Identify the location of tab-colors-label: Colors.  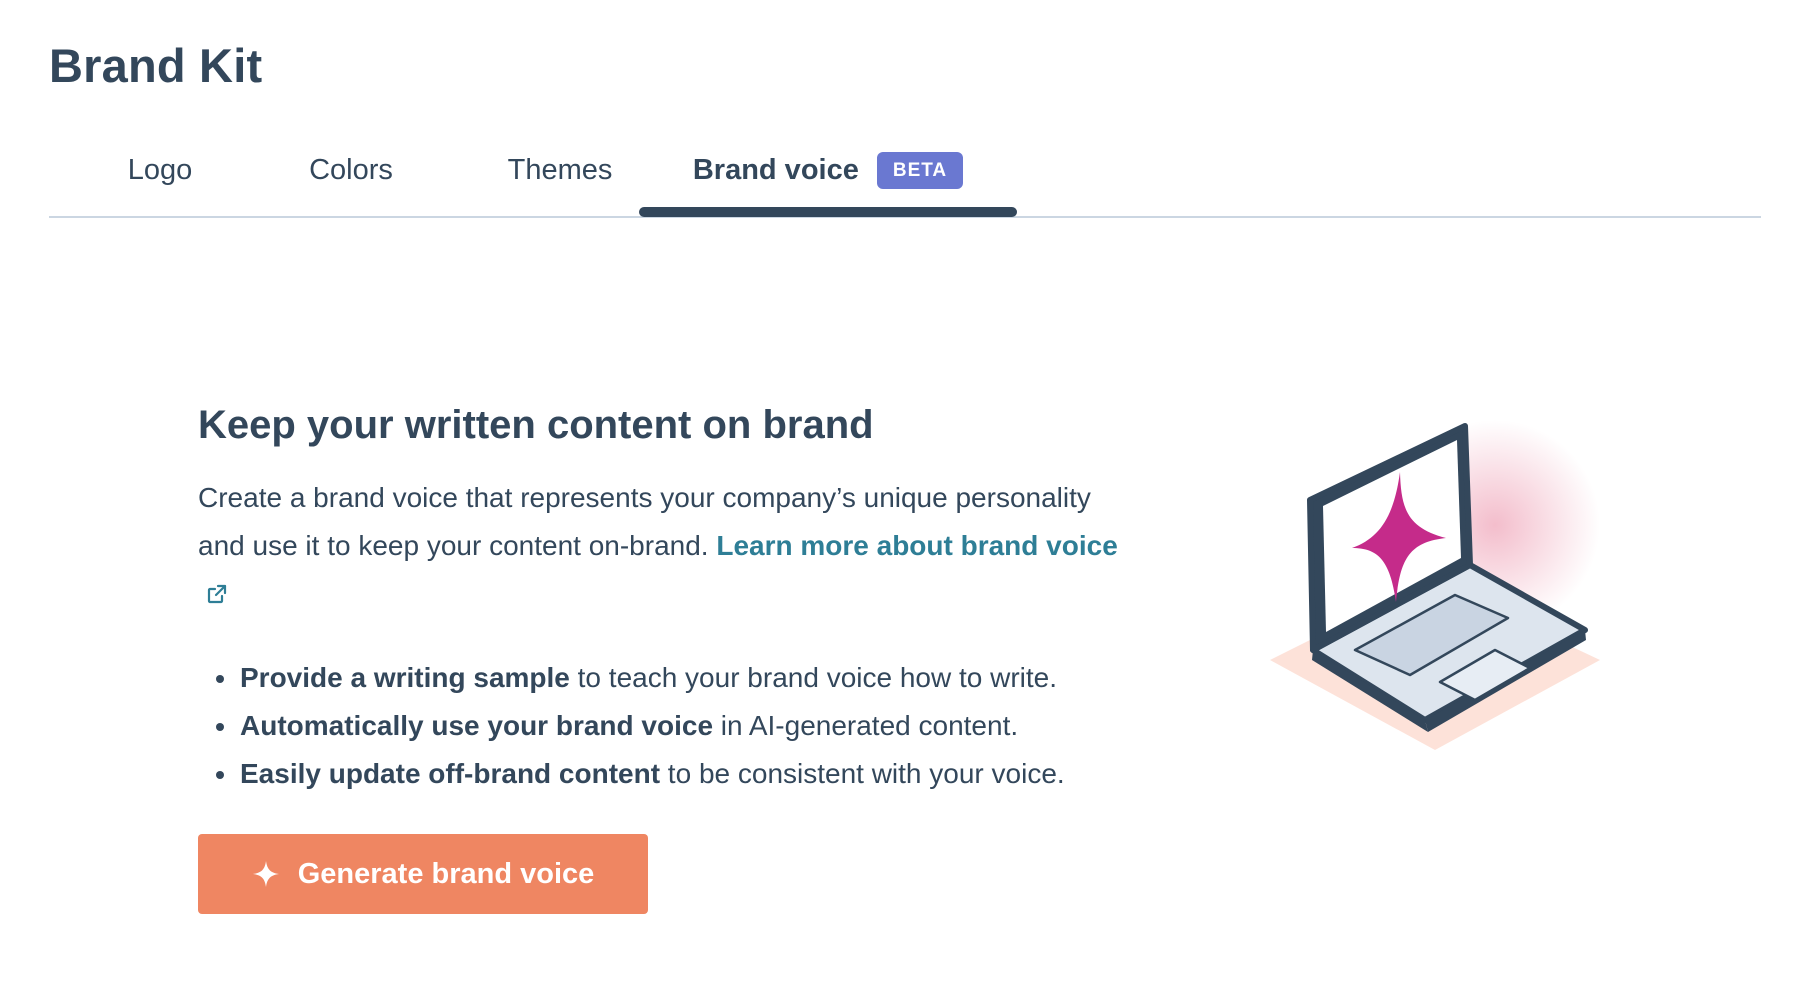
(351, 169).